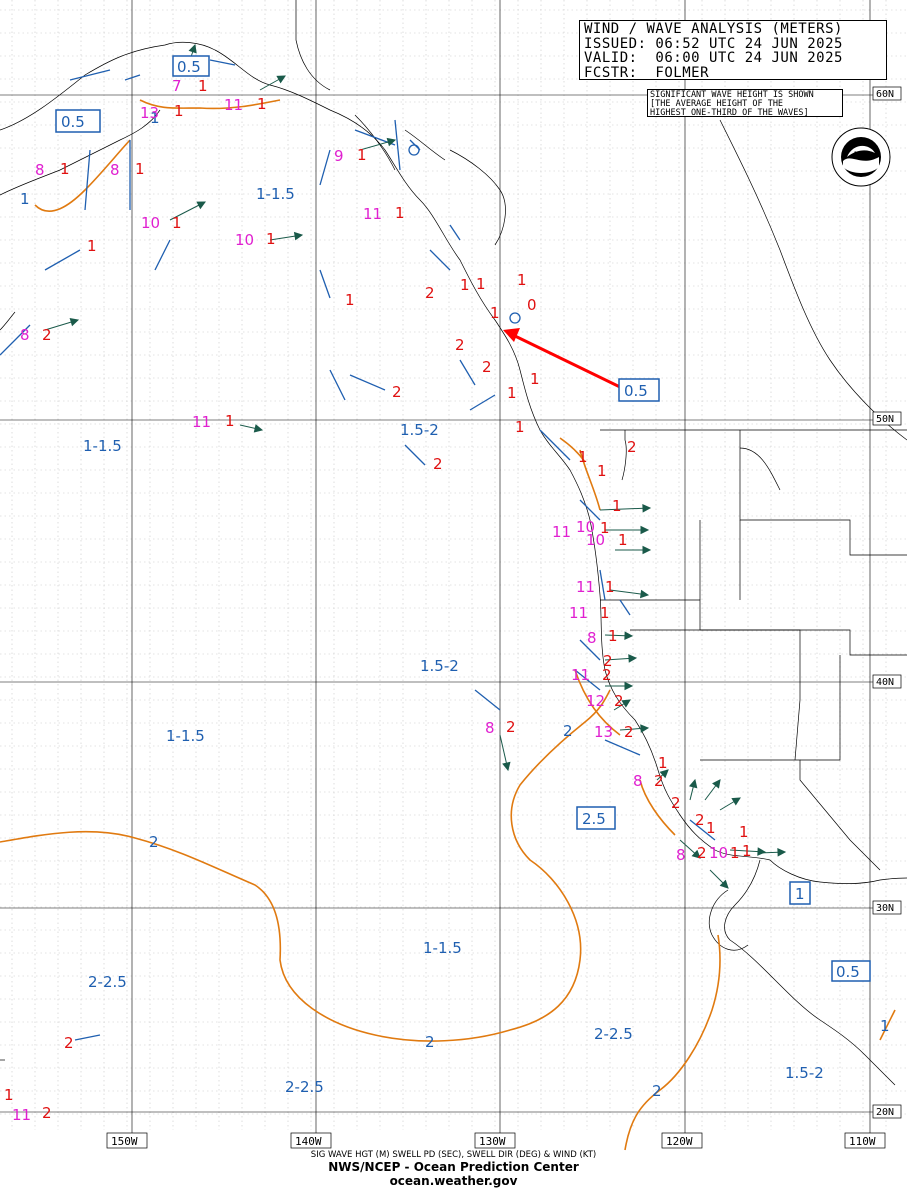 Image resolution: width=907 pixels, height=1200 pixels. Describe the element at coordinates (885, 1112) in the screenshot. I see `lat-label-20n: 20N` at that location.